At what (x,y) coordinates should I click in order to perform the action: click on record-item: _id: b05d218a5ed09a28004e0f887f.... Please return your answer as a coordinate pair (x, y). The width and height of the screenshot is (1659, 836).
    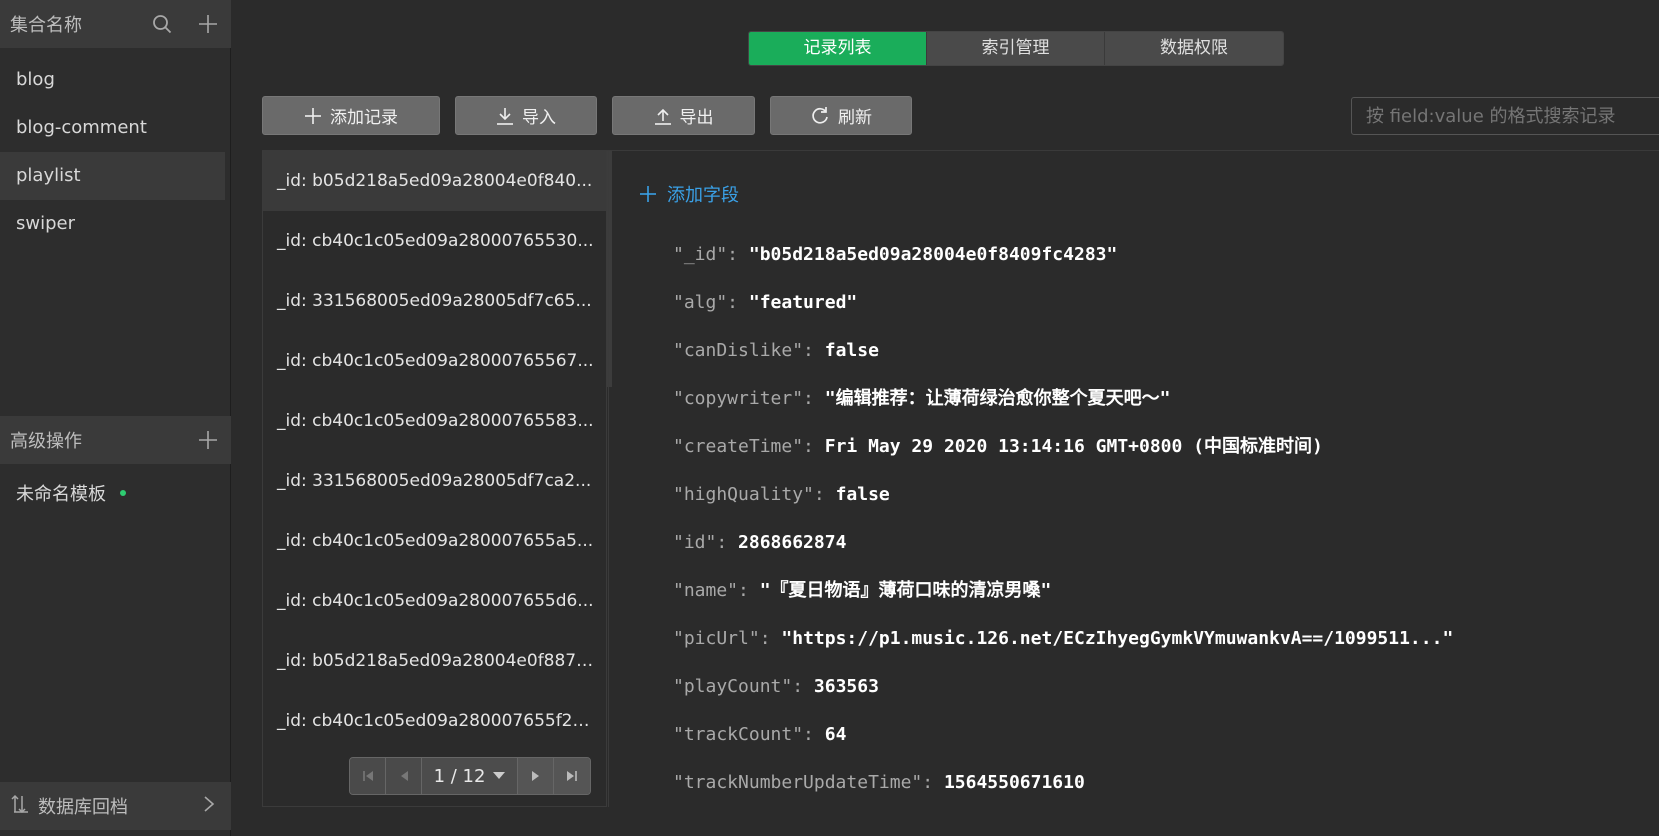
    Looking at the image, I should click on (434, 661).